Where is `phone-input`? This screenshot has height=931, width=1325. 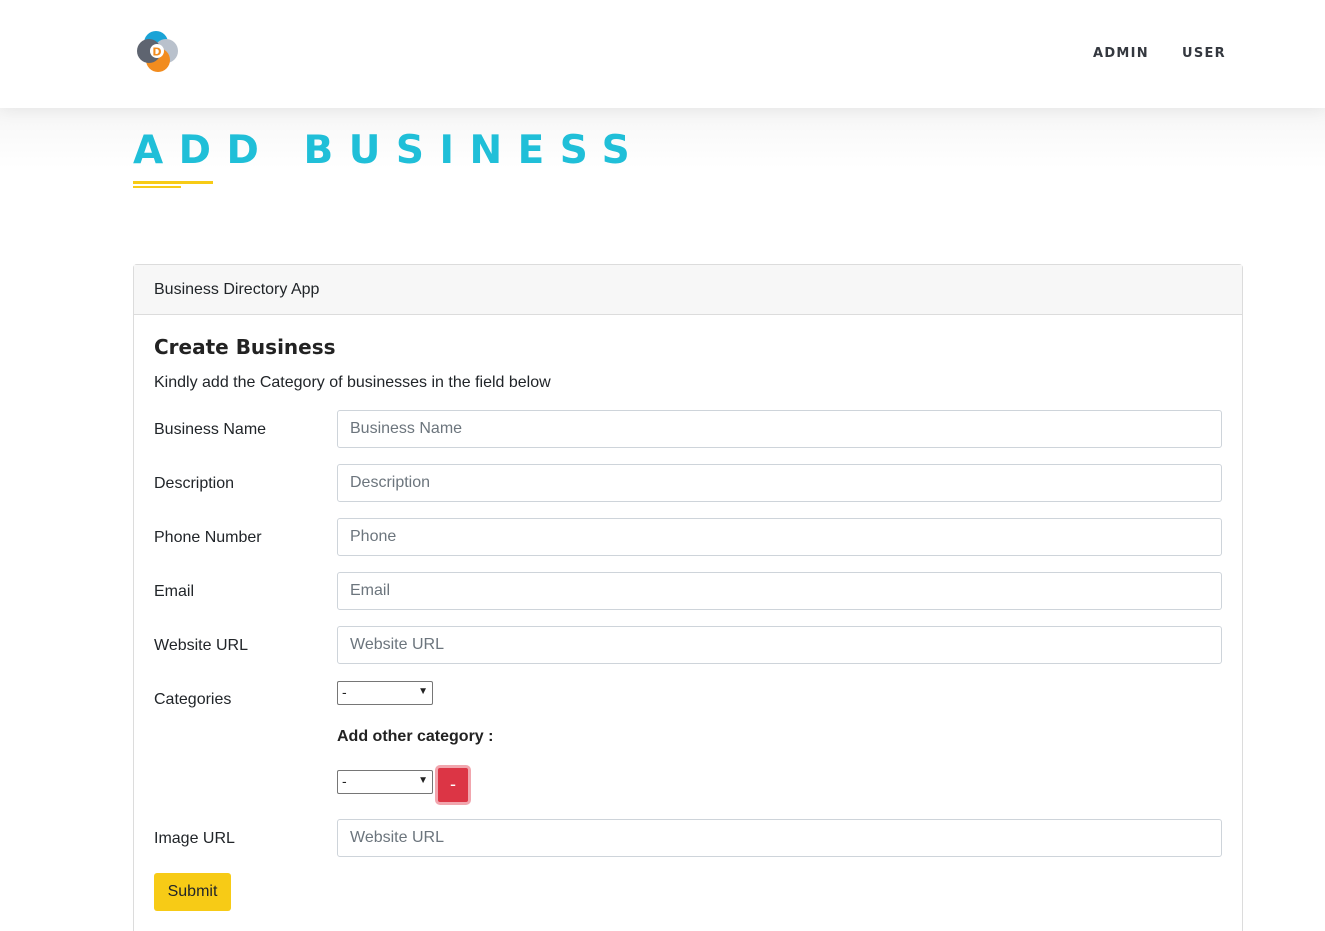 phone-input is located at coordinates (779, 537).